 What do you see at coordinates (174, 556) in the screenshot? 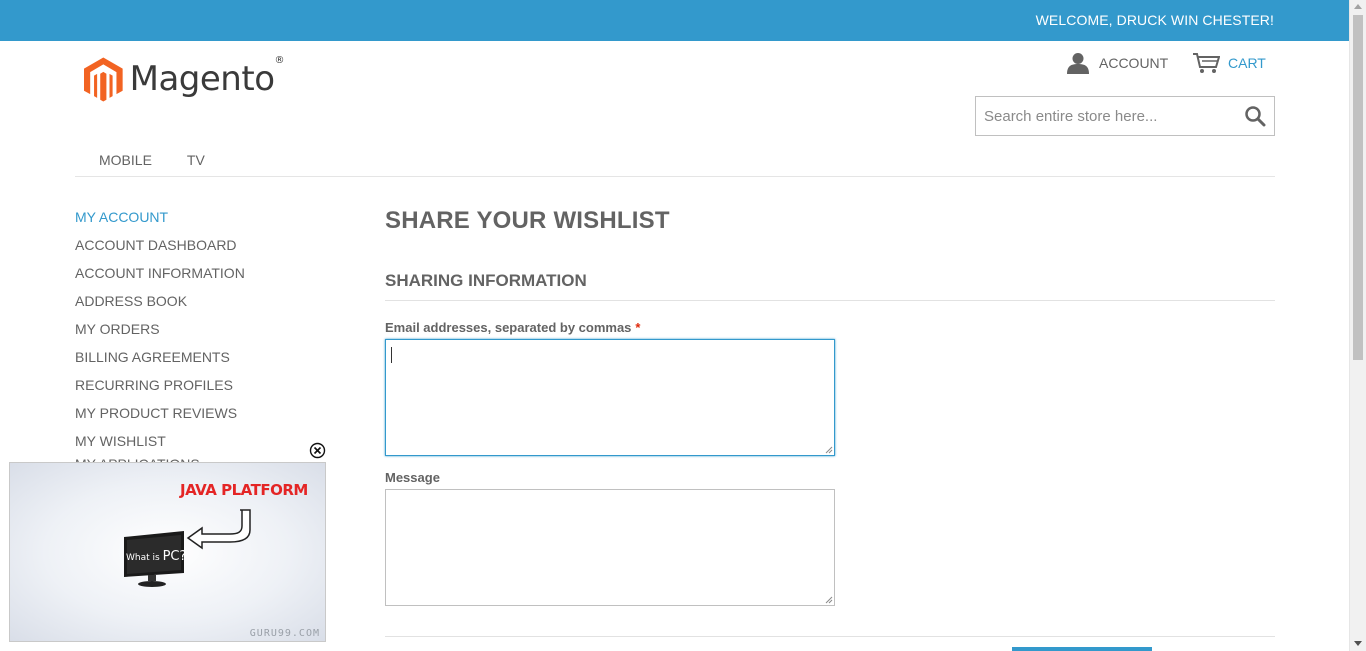
I see `screen-text-big: PC?` at bounding box center [174, 556].